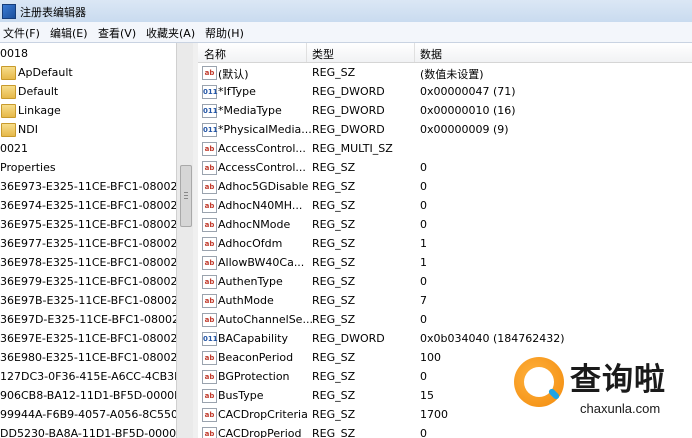 The width and height of the screenshot is (692, 438). What do you see at coordinates (88, 300) in the screenshot?
I see `tree-item-label: 36E97B-E325-11CE-BFC1-08002B` at bounding box center [88, 300].